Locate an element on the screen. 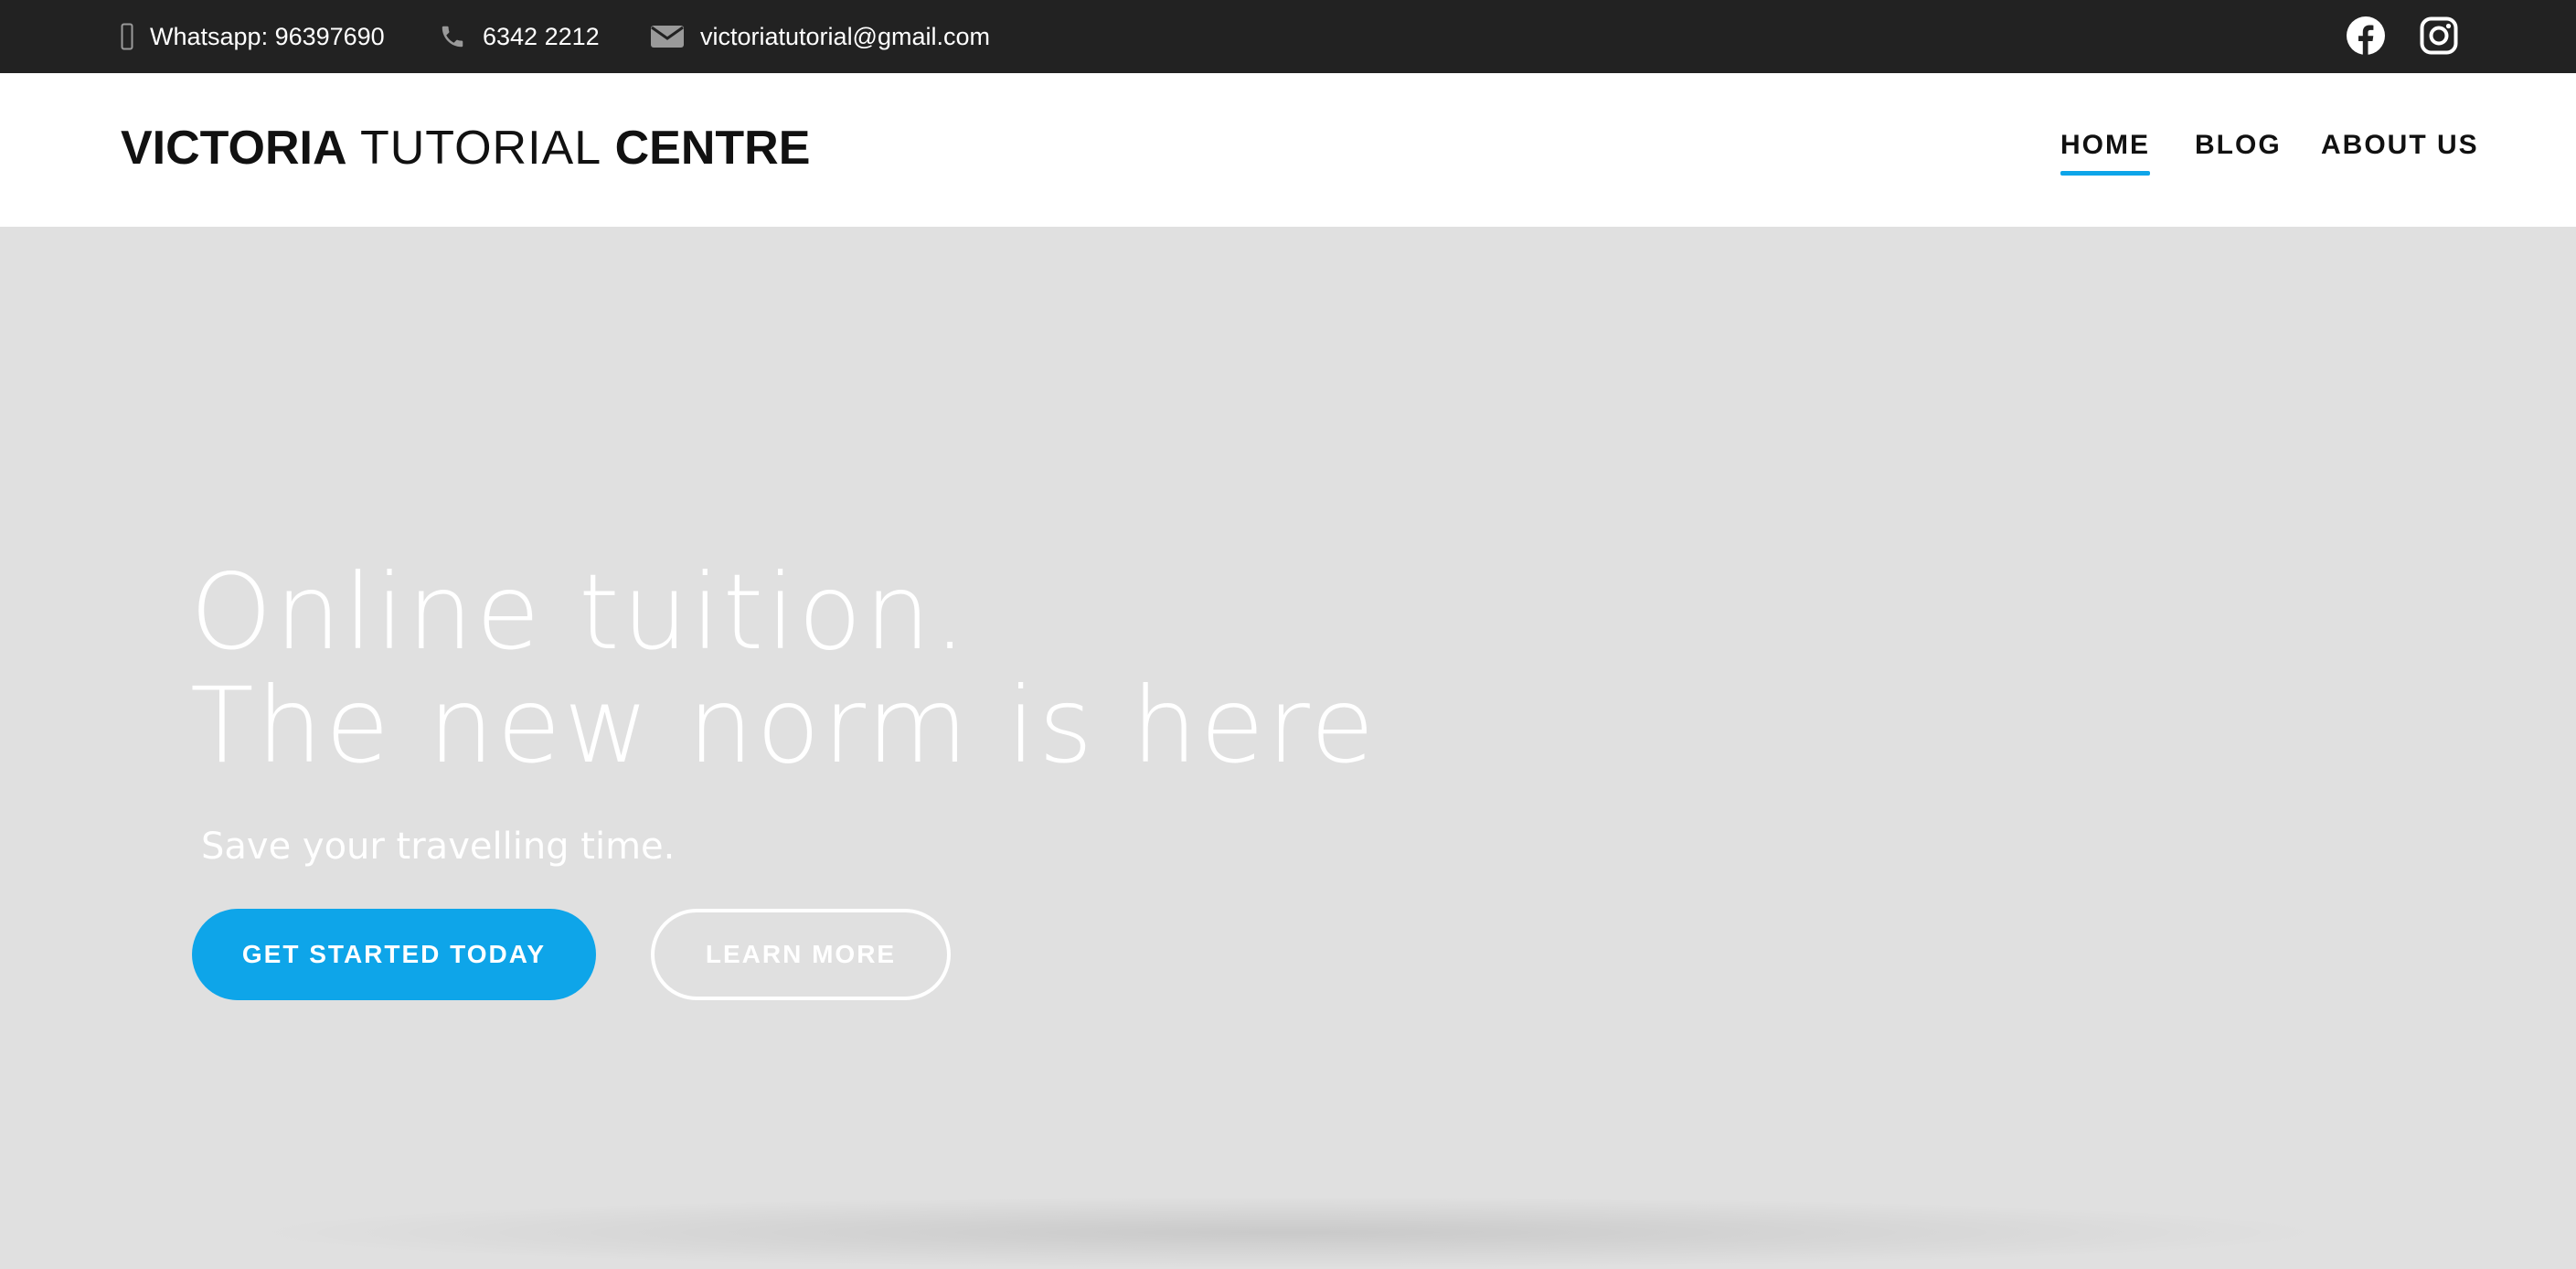 Image resolution: width=2576 pixels, height=1269 pixels. hero-title-line-2: The new norm is here is located at coordinates (784, 725).